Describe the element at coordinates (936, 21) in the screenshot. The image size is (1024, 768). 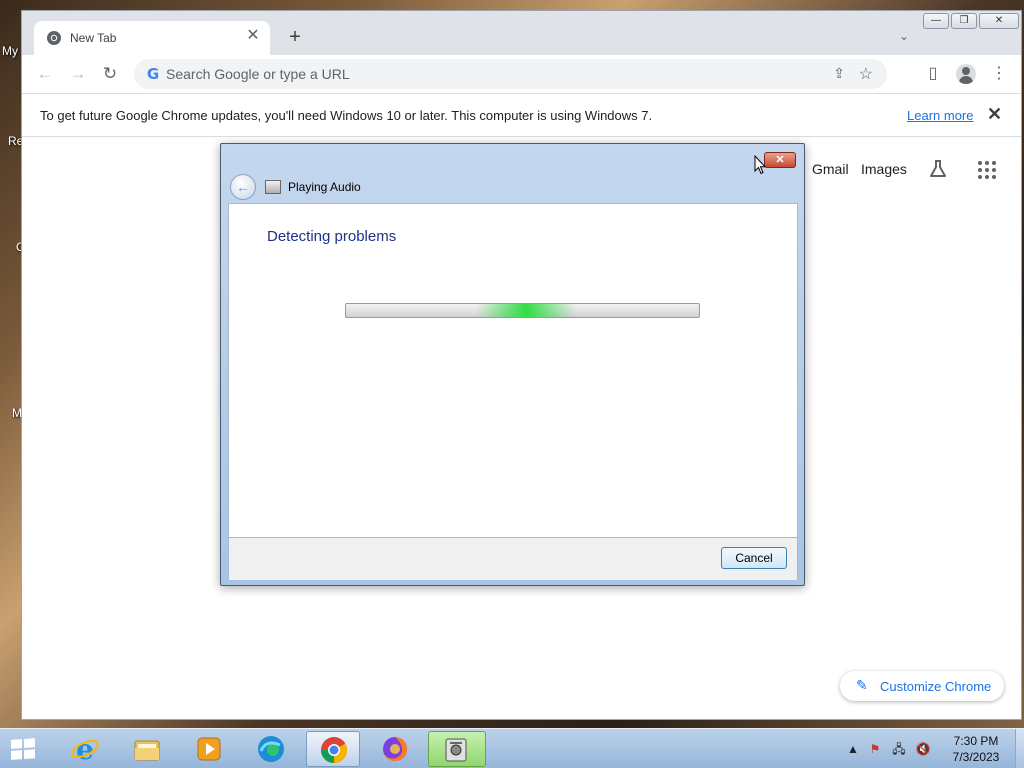
I see `minimize-button: —` at that location.